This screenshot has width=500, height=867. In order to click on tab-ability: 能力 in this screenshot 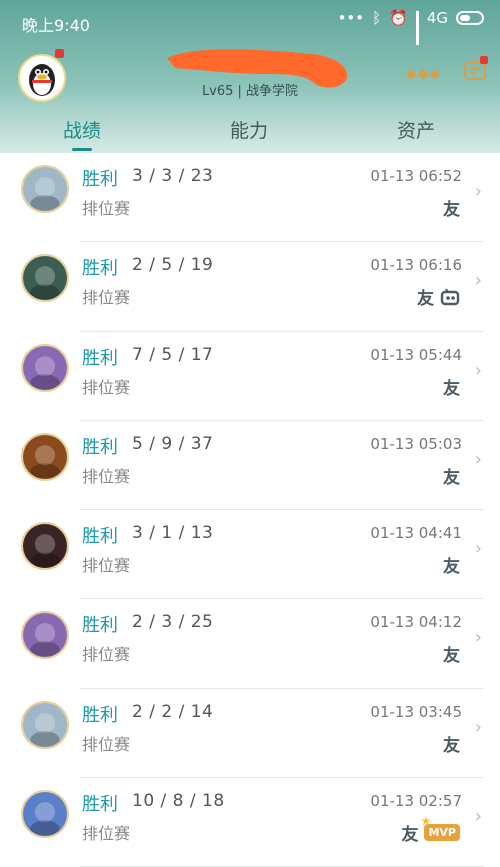, I will do `click(249, 129)`.